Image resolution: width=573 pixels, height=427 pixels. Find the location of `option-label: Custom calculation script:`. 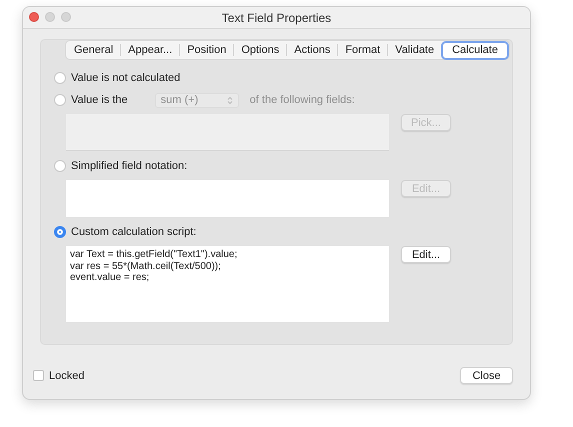

option-label: Custom calculation script: is located at coordinates (133, 232).